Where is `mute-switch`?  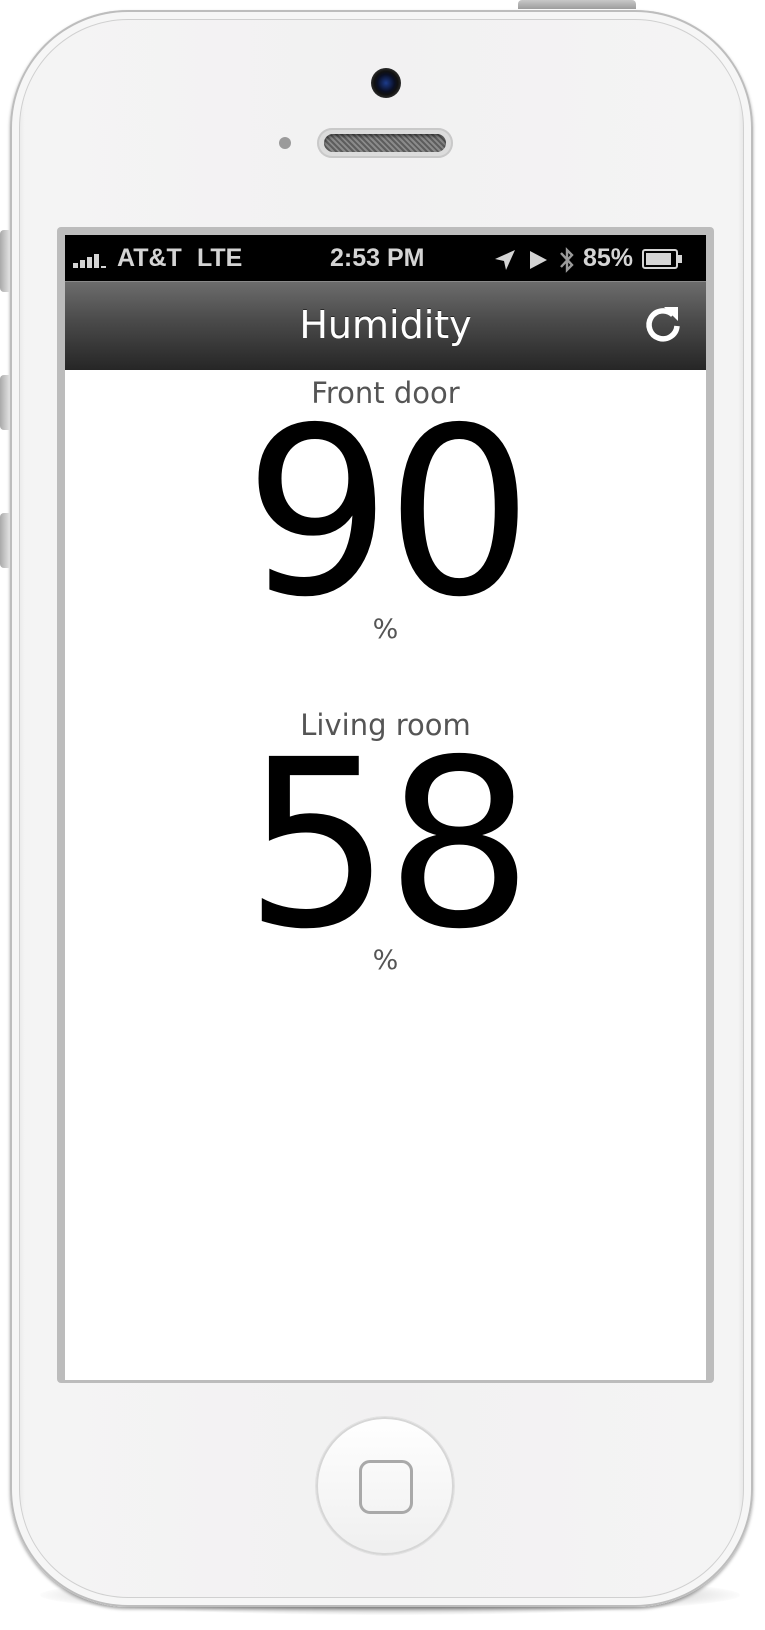 mute-switch is located at coordinates (4, 261).